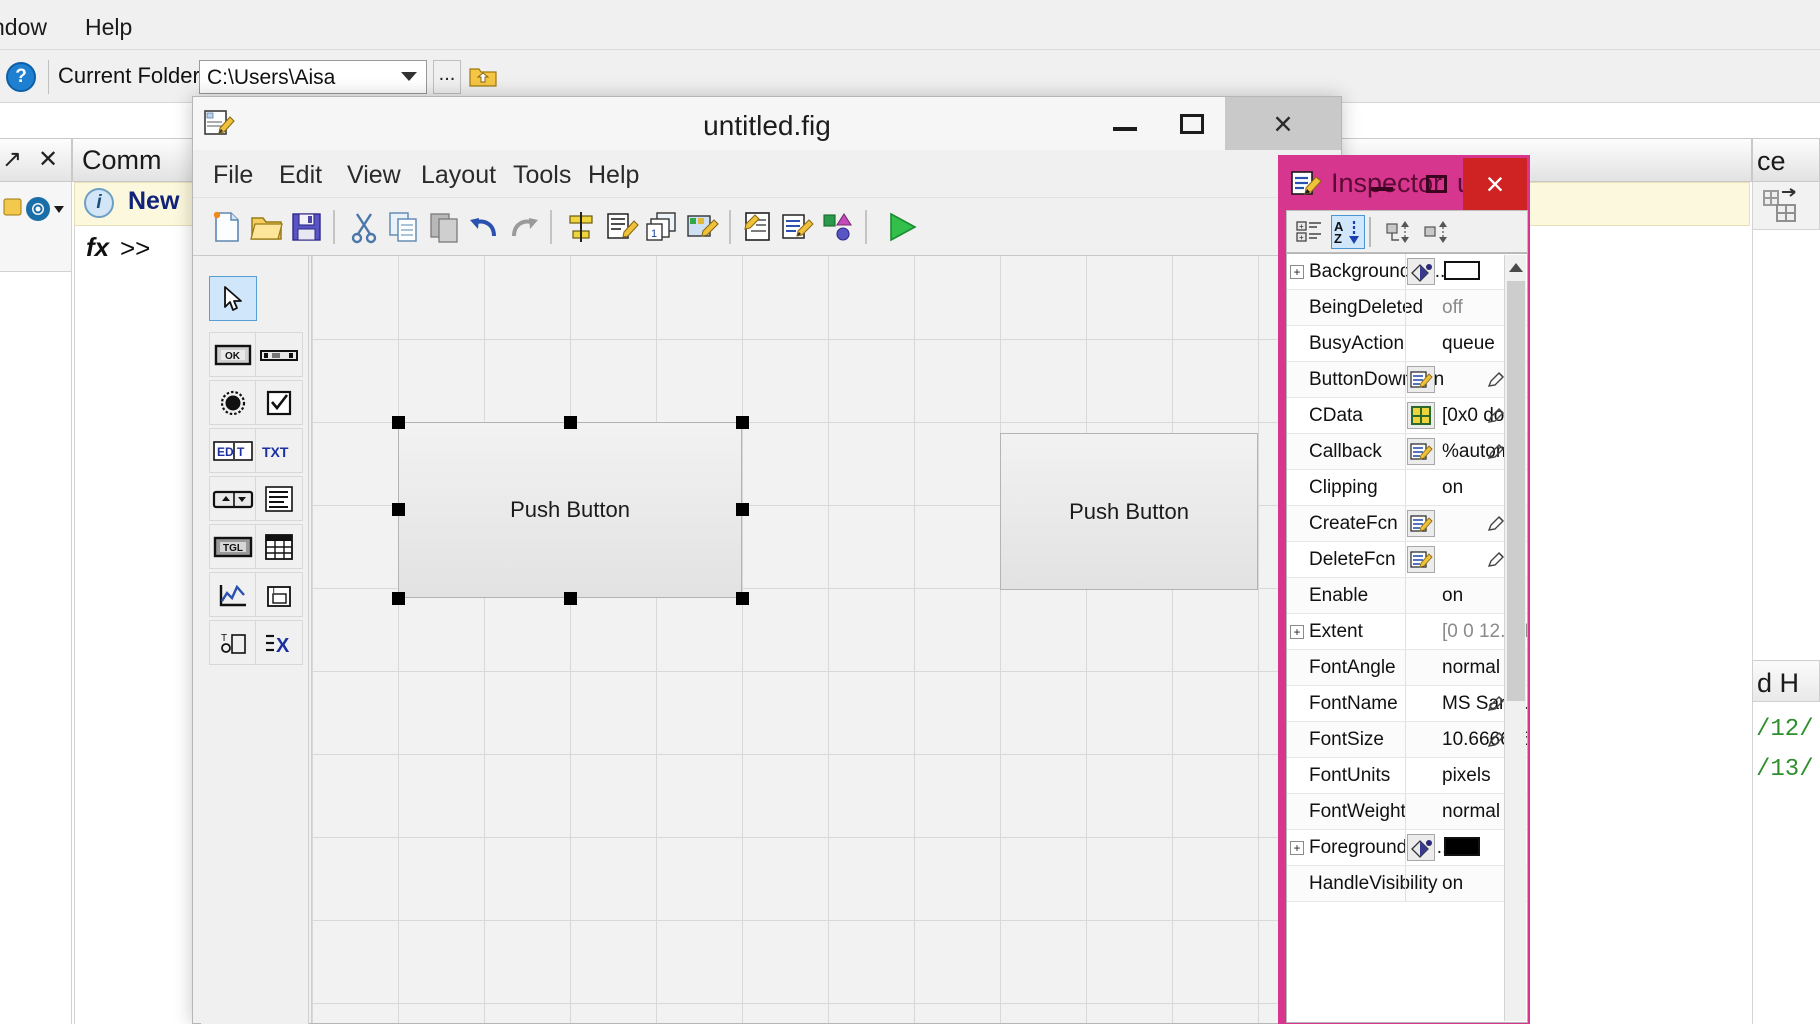  Describe the element at coordinates (233, 354) in the screenshot. I see `push-button-tool: OK` at that location.